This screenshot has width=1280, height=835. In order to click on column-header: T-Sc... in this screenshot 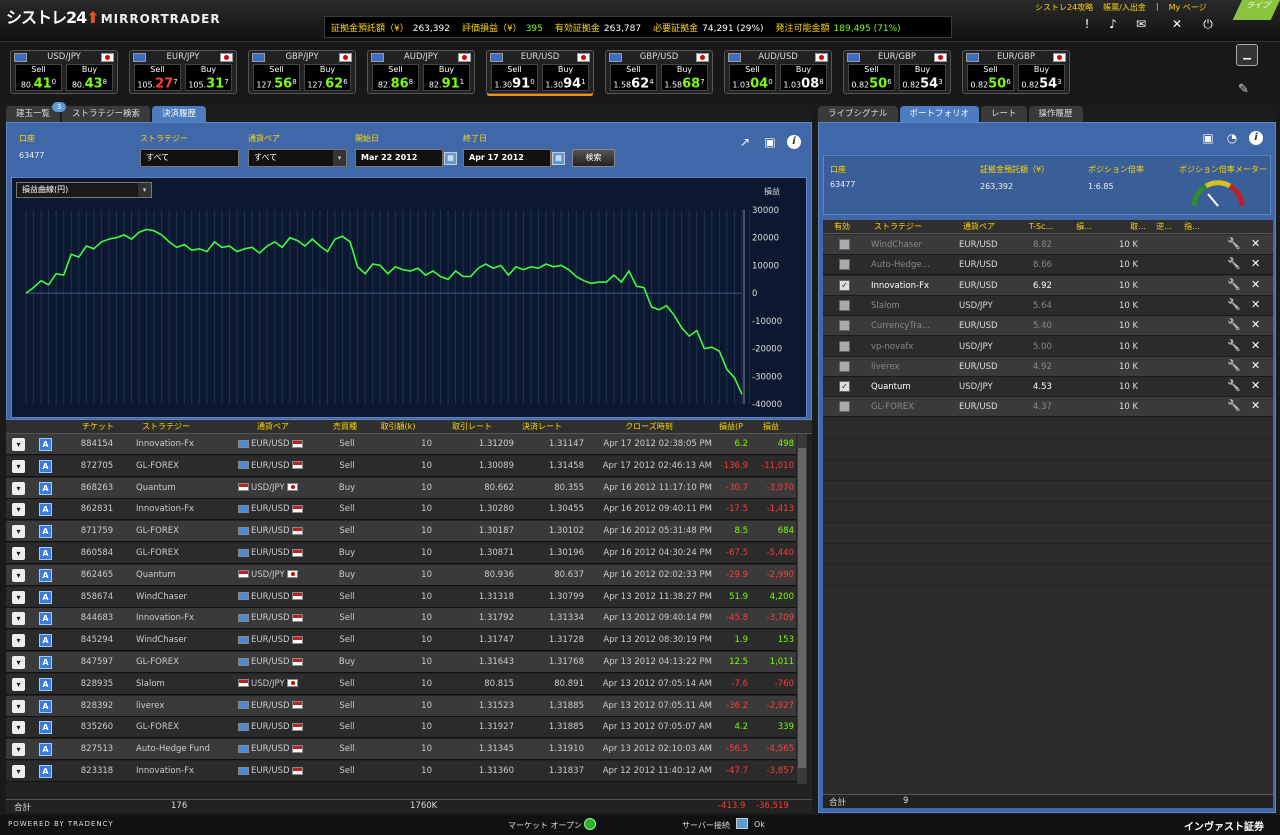, I will do `click(1041, 227)`.